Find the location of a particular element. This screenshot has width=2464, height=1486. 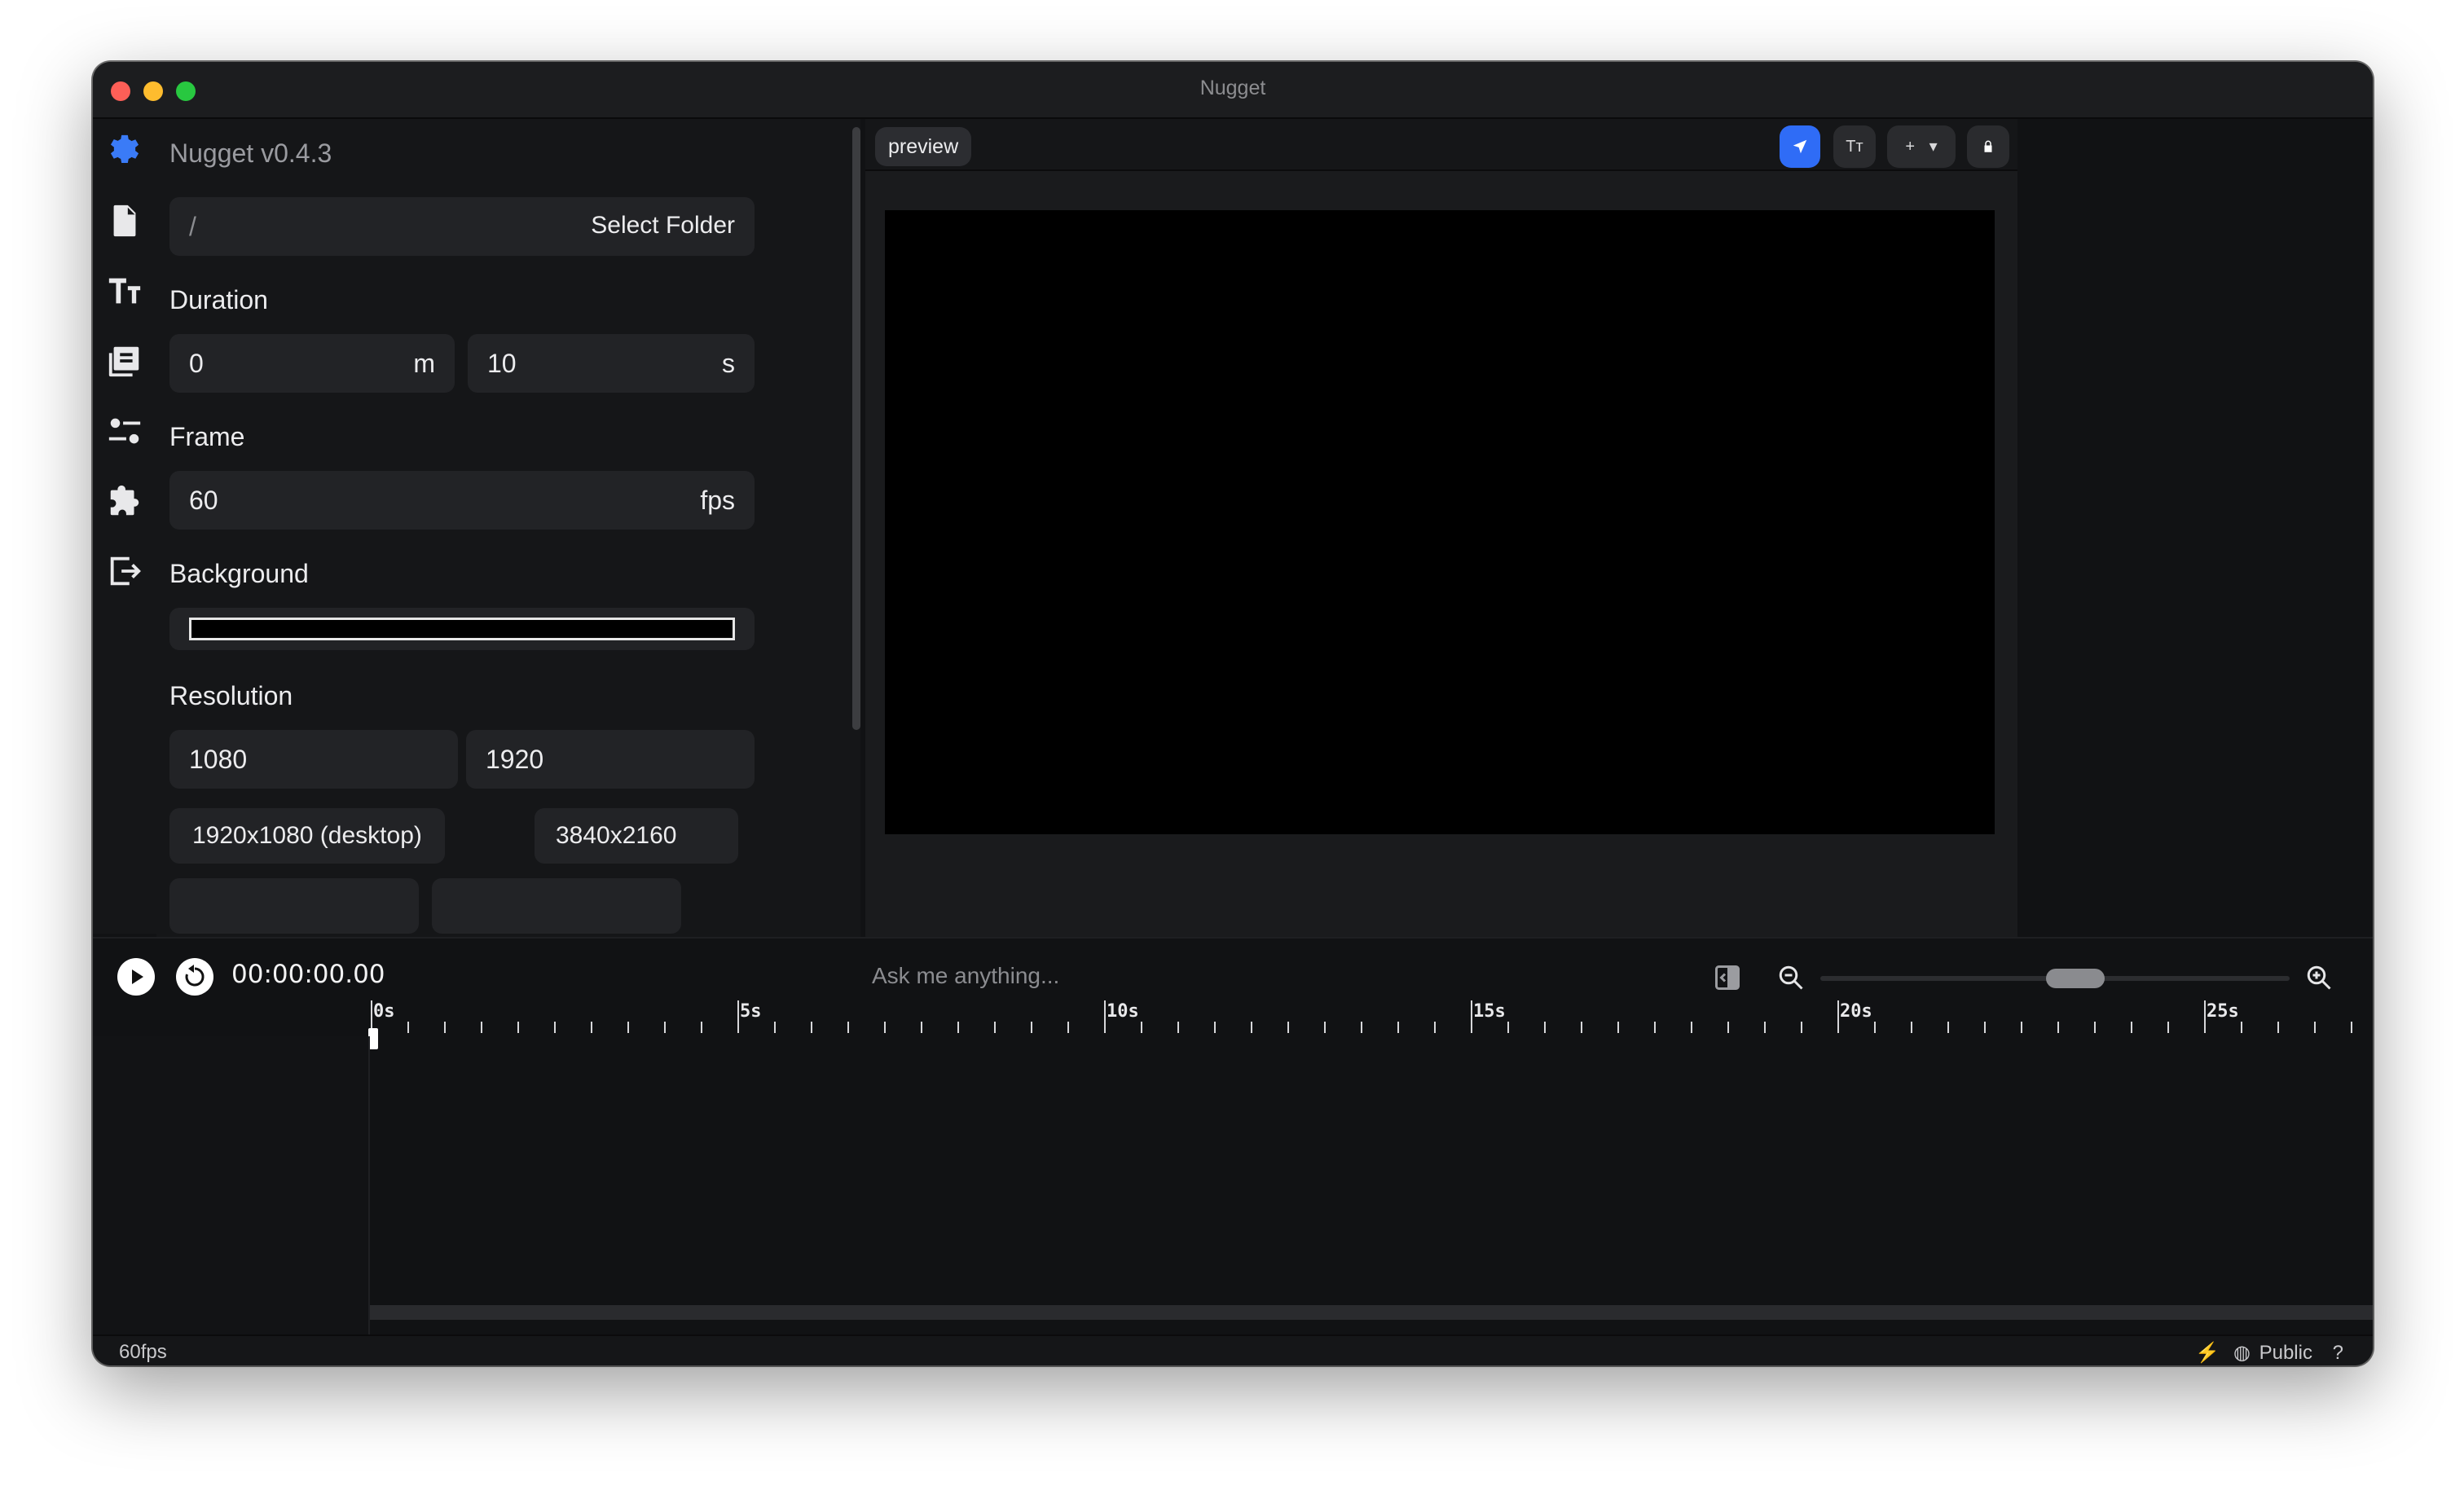

resolution-height-input: 1920 is located at coordinates (610, 759).